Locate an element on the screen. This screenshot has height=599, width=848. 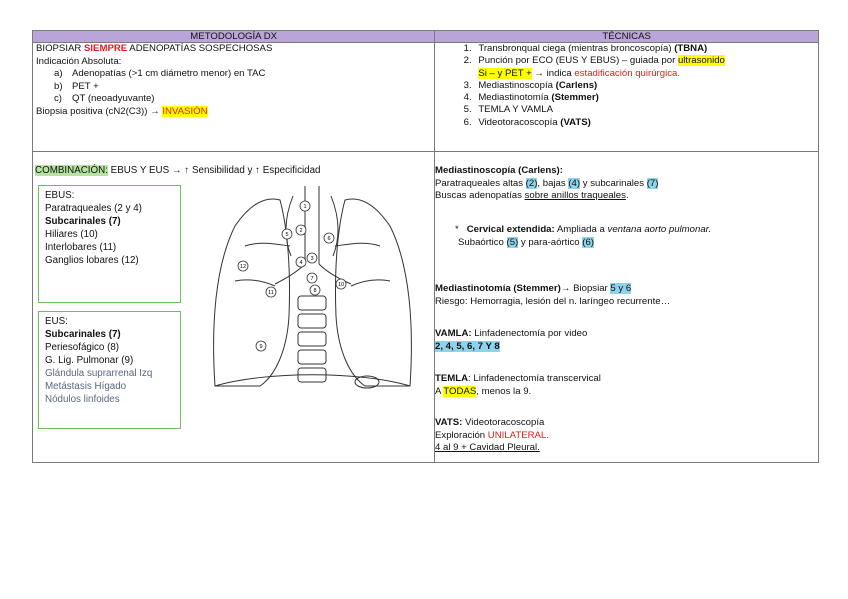
bold: VAMLA: is located at coordinates (453, 333).